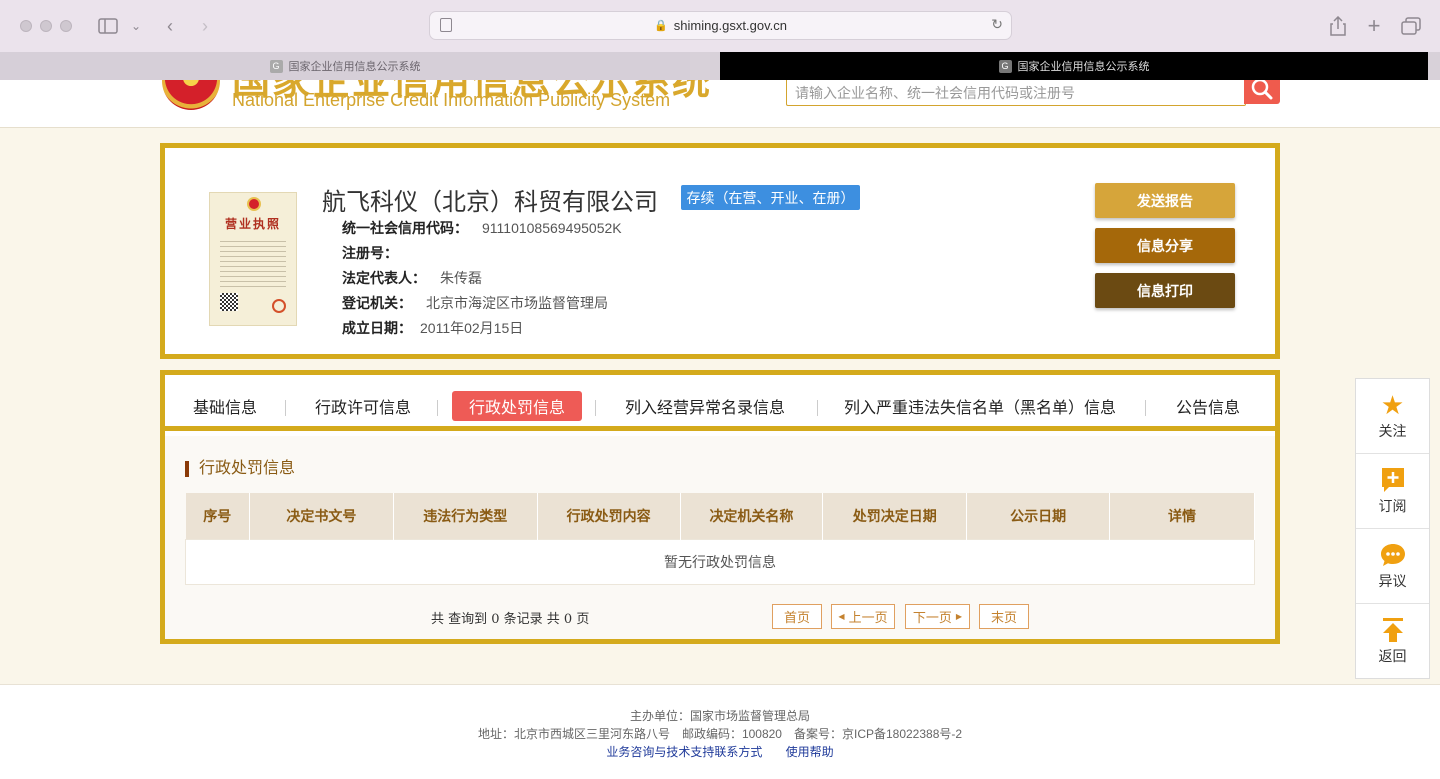 The height and width of the screenshot is (779, 1440). I want to click on forward-icon: ›, so click(205, 26).